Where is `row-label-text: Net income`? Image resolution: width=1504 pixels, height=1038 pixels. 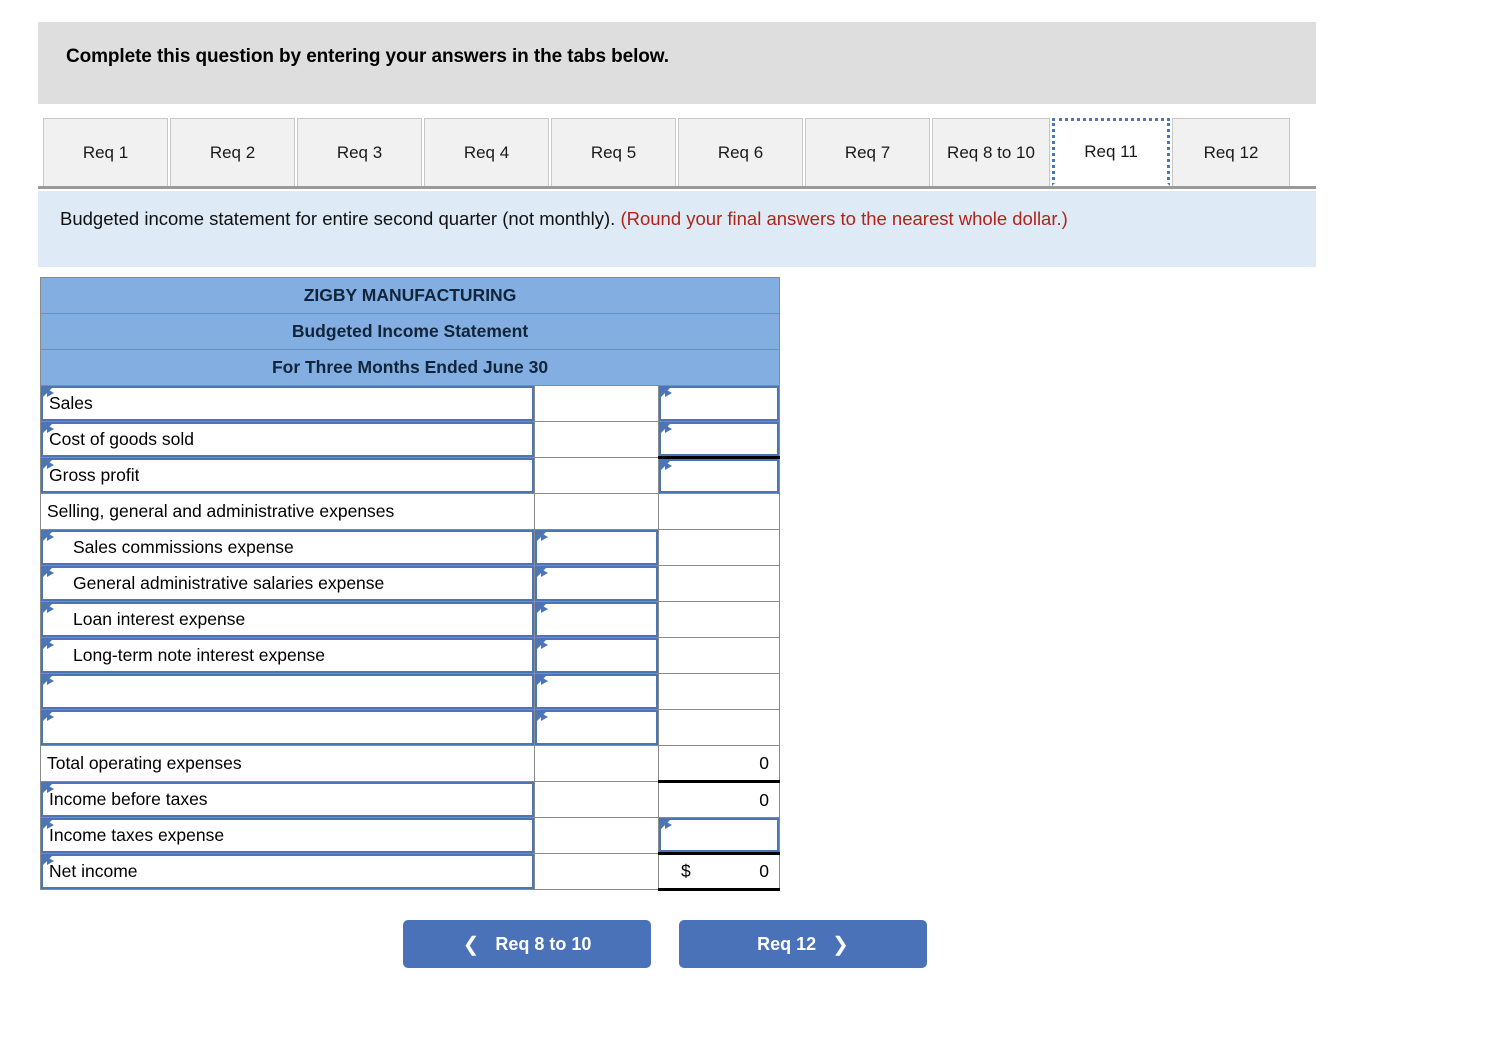
row-label-text: Net income is located at coordinates (93, 871).